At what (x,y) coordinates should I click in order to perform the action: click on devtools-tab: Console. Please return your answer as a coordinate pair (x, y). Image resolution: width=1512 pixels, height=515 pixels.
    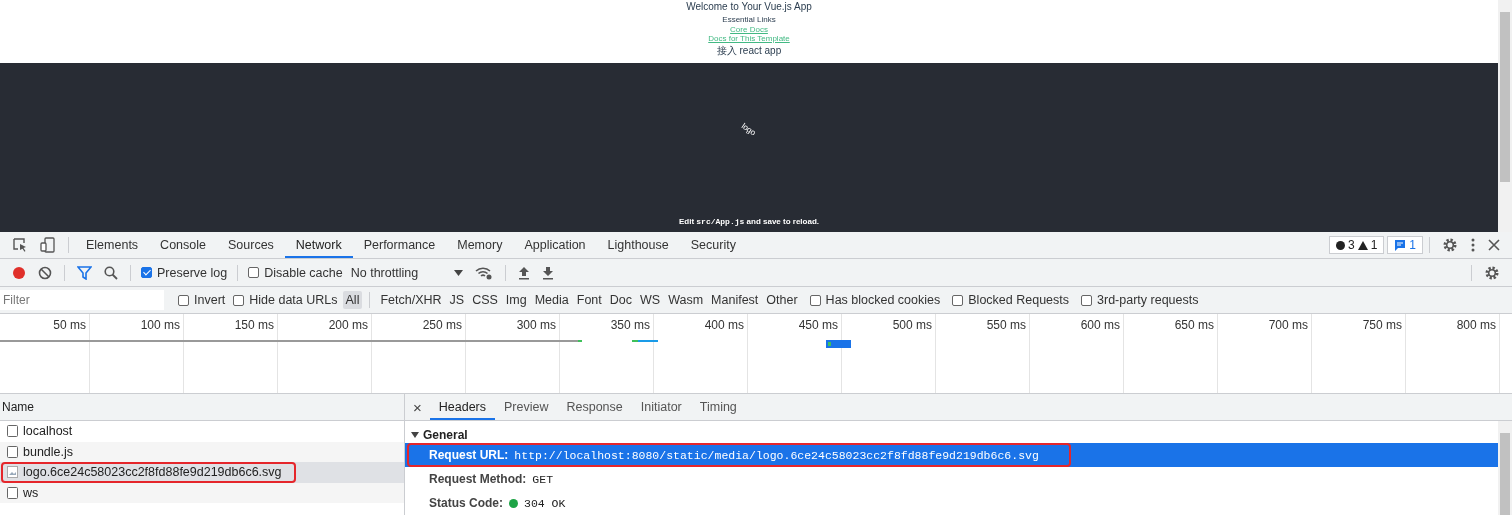
    Looking at the image, I should click on (183, 245).